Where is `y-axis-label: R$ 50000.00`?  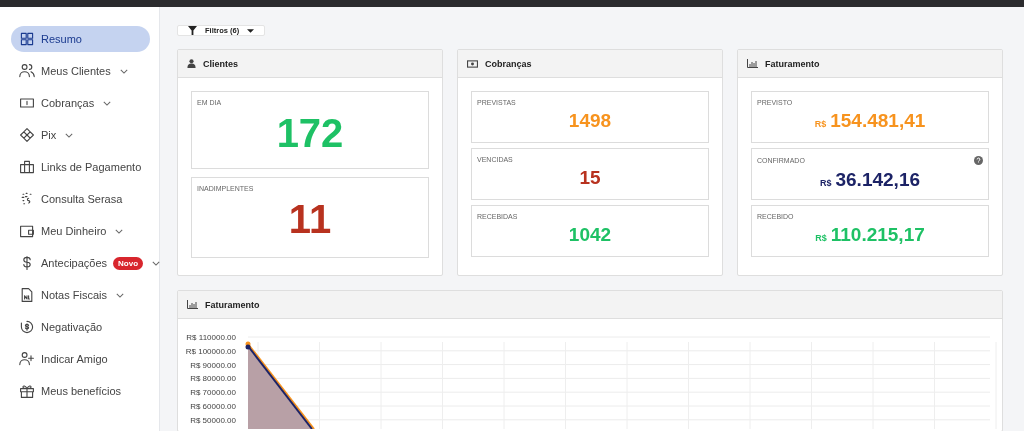
y-axis-label: R$ 50000.00 is located at coordinates (213, 420).